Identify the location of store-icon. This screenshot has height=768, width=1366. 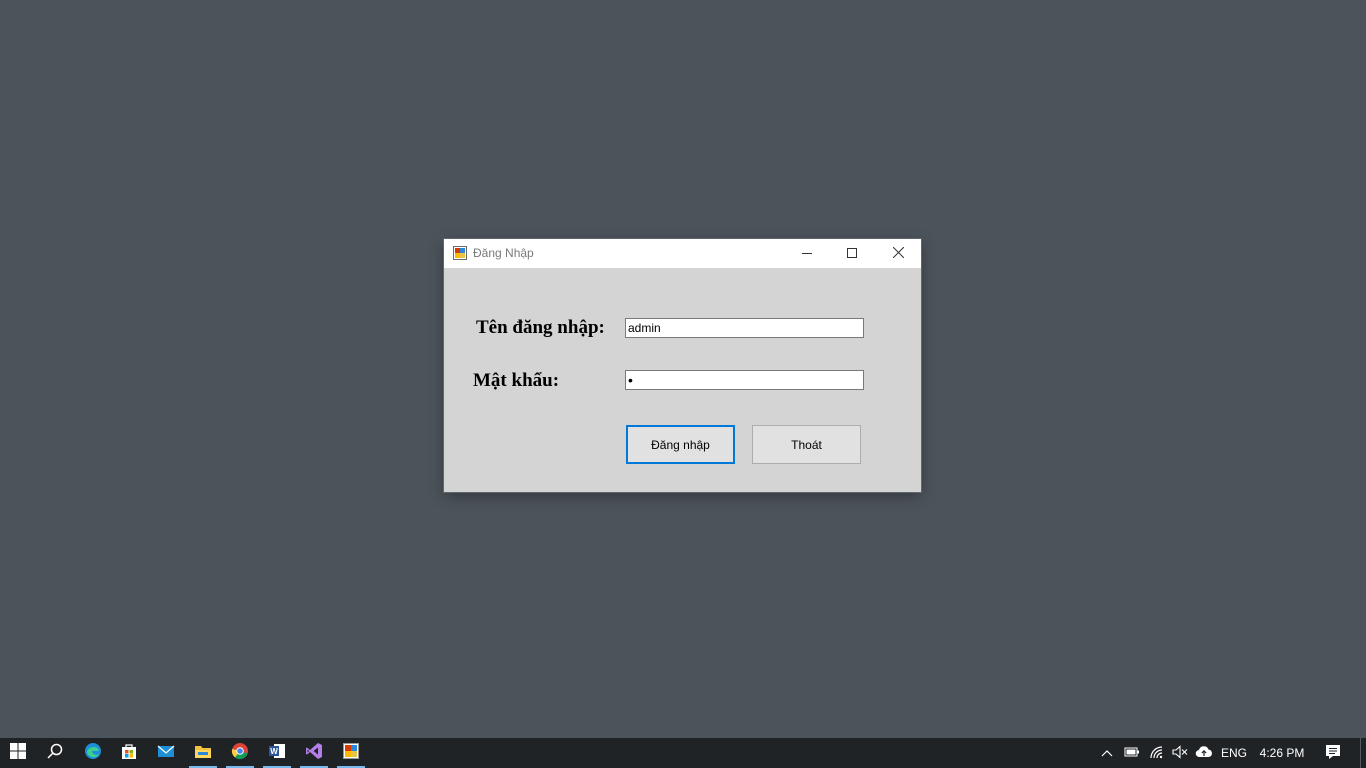
(129, 753).